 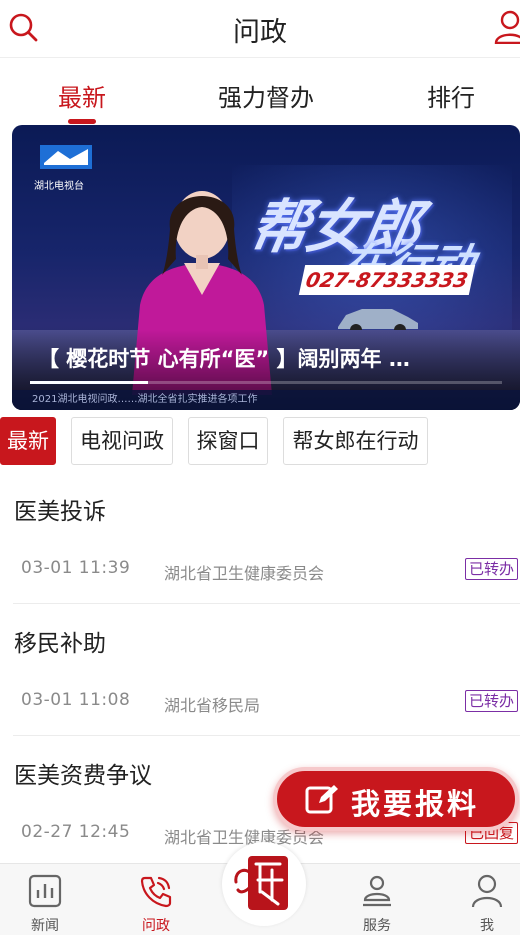 I want to click on nav-label: 我, so click(x=487, y=926).